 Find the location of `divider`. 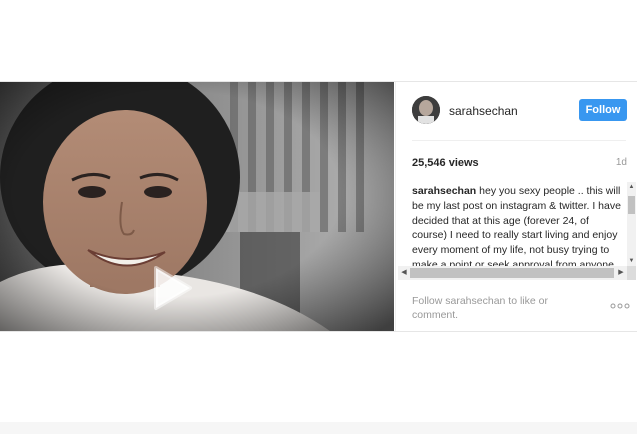

divider is located at coordinates (519, 140).